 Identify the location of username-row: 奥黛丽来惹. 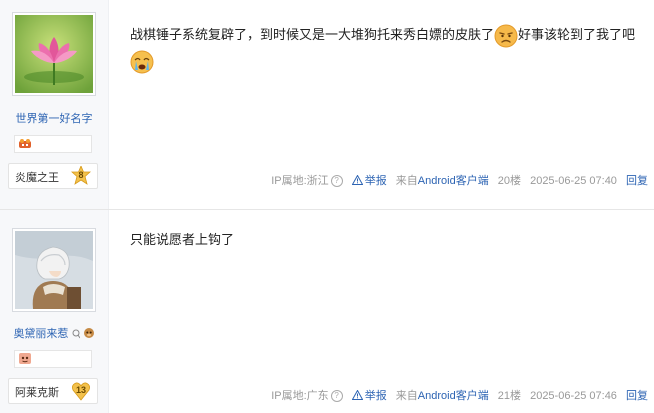
(54, 333).